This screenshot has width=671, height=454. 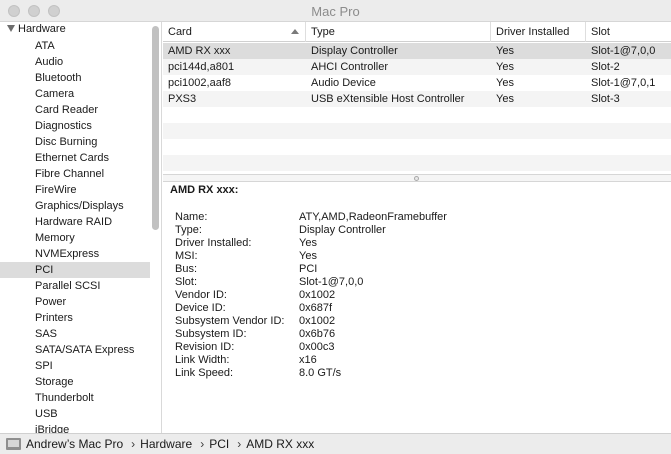 I want to click on sidebar-item-pci: PCI, so click(x=75, y=270).